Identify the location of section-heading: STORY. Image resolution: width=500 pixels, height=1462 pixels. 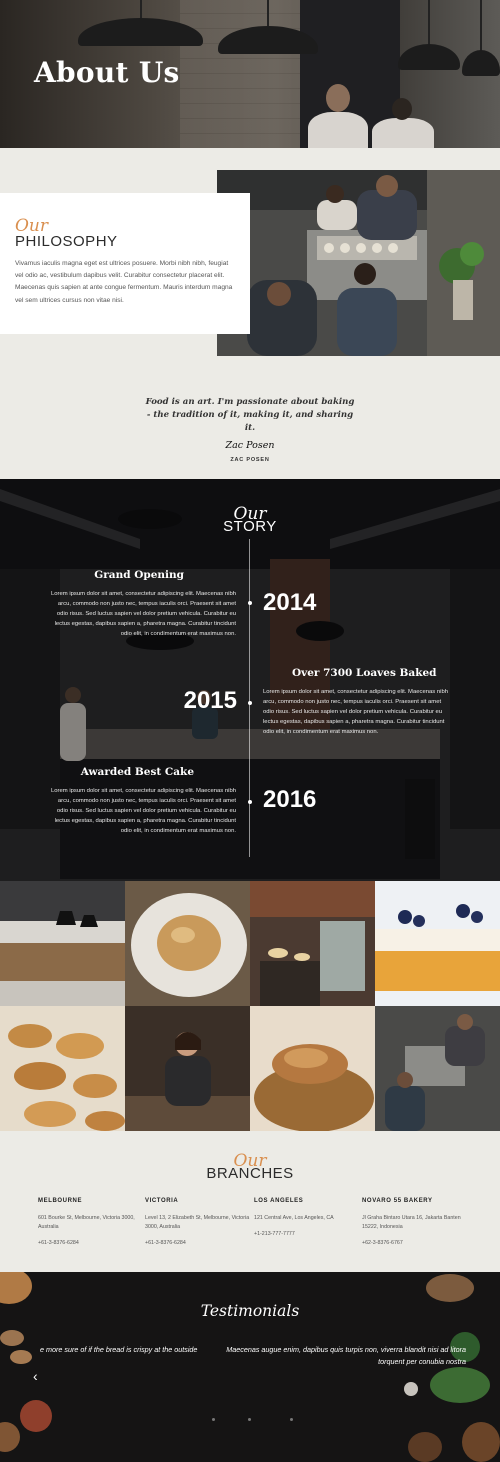
(250, 526).